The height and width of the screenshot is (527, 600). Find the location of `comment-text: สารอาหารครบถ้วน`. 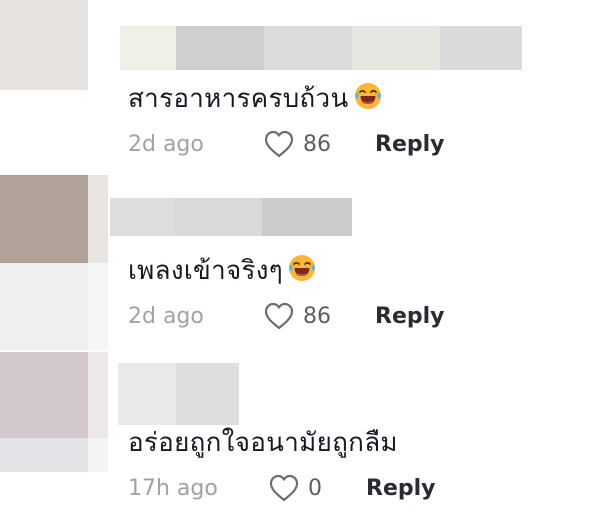

comment-text: สารอาหารครบถ้วน is located at coordinates (255, 98).